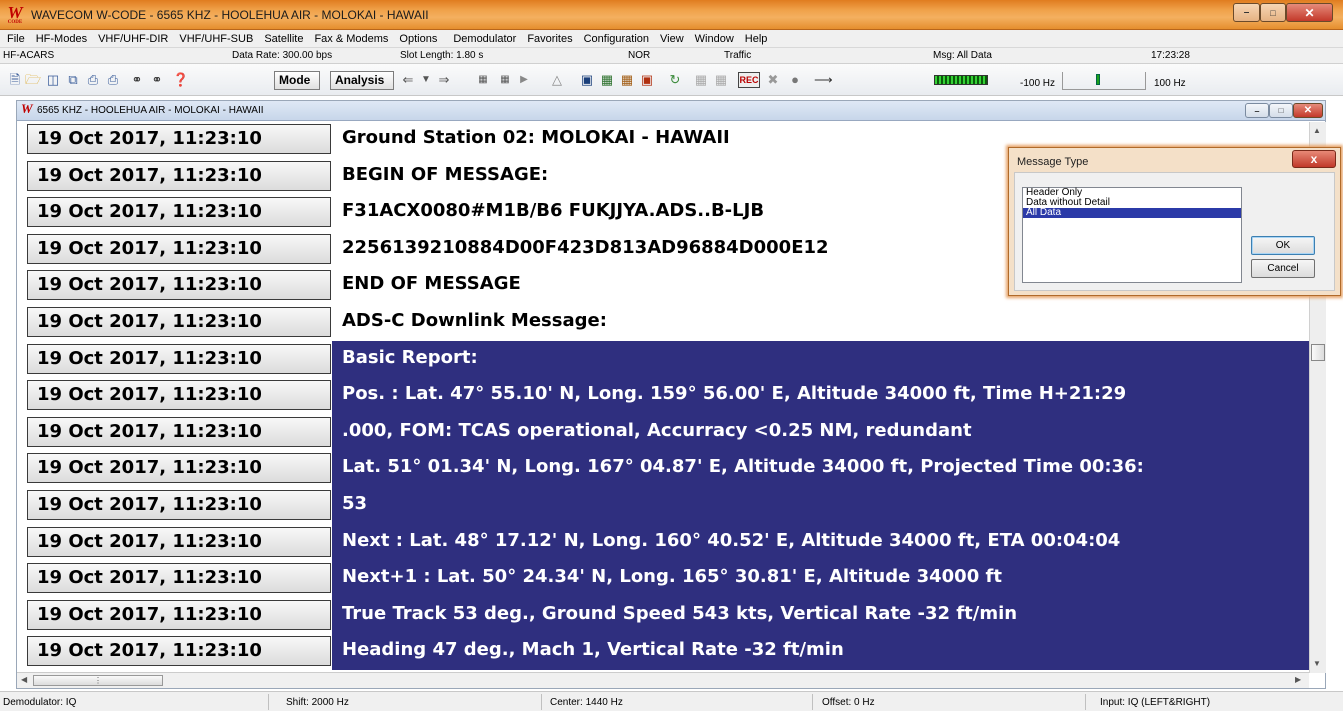 The height and width of the screenshot is (711, 1343). What do you see at coordinates (137, 80) in the screenshot?
I see `find-icon: ⚭` at bounding box center [137, 80].